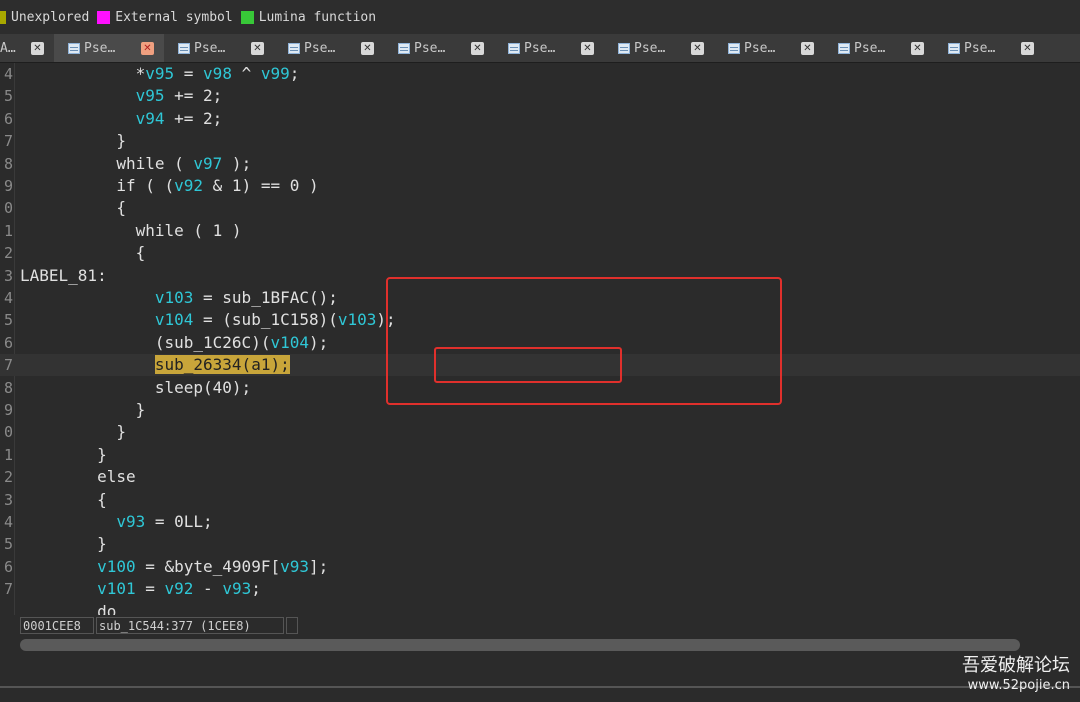  What do you see at coordinates (1018, 685) in the screenshot?
I see `watermark-url: www.52pojie.cn` at bounding box center [1018, 685].